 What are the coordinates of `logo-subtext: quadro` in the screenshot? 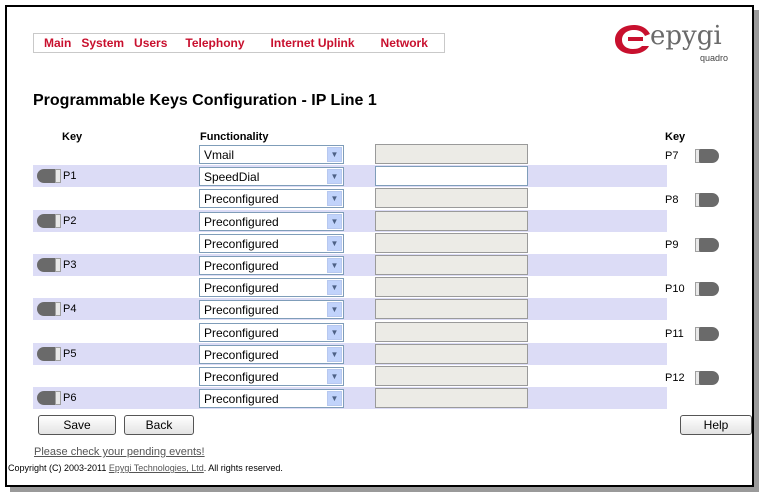 It's located at (714, 58).